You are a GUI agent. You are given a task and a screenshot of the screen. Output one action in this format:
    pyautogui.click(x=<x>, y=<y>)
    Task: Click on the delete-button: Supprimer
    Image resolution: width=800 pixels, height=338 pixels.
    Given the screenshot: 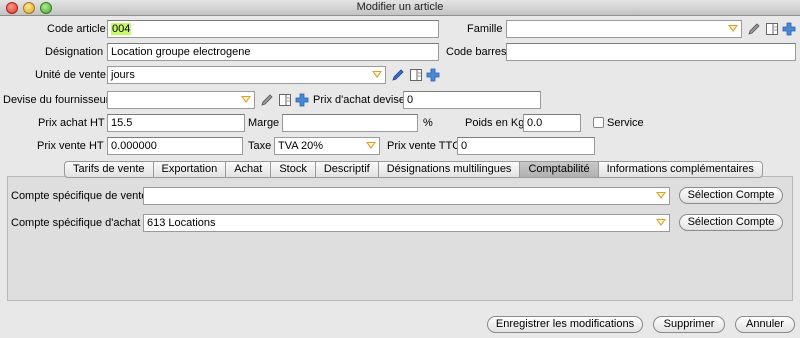 What is the action you would take?
    pyautogui.click(x=689, y=324)
    